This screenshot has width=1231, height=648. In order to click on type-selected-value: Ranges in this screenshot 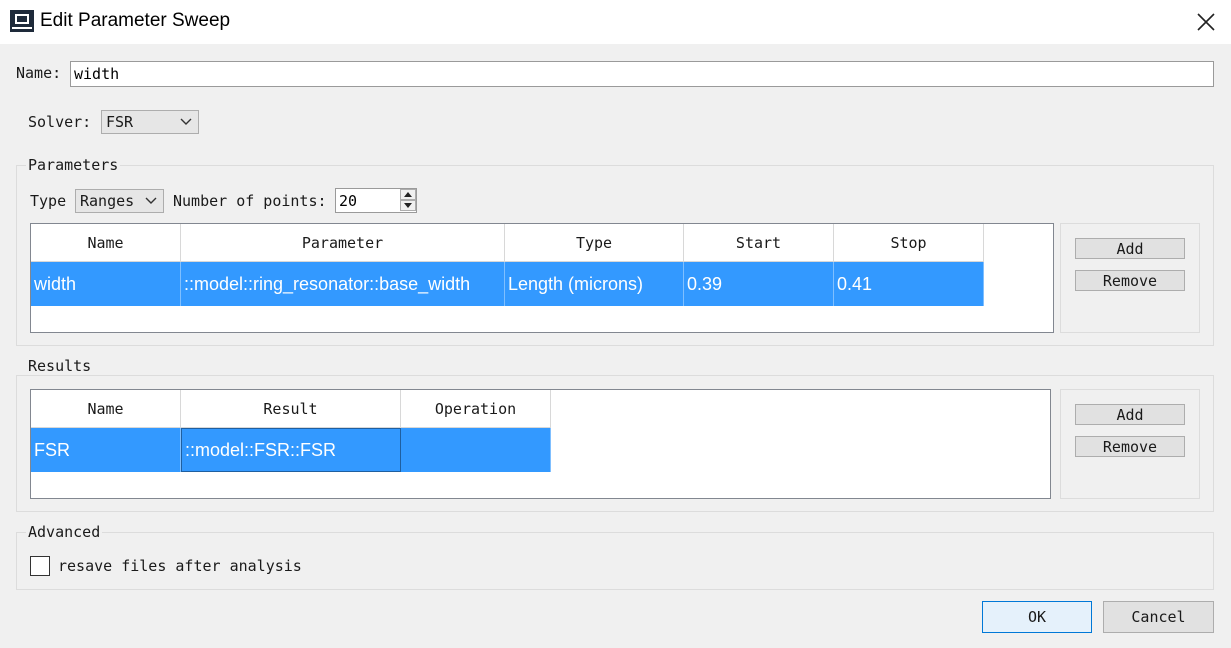, I will do `click(107, 201)`.